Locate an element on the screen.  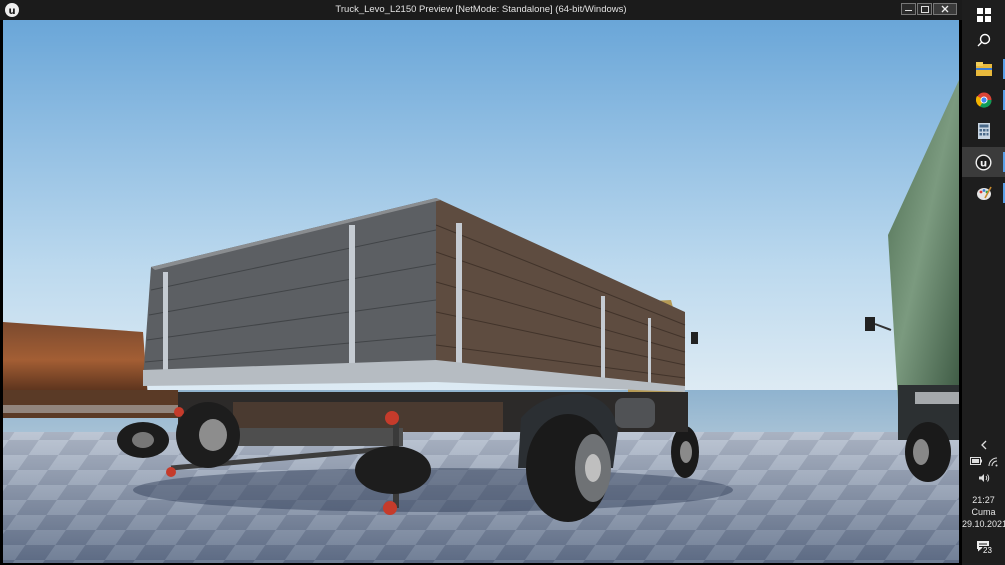
clock-day: Cuma is located at coordinates (983, 512).